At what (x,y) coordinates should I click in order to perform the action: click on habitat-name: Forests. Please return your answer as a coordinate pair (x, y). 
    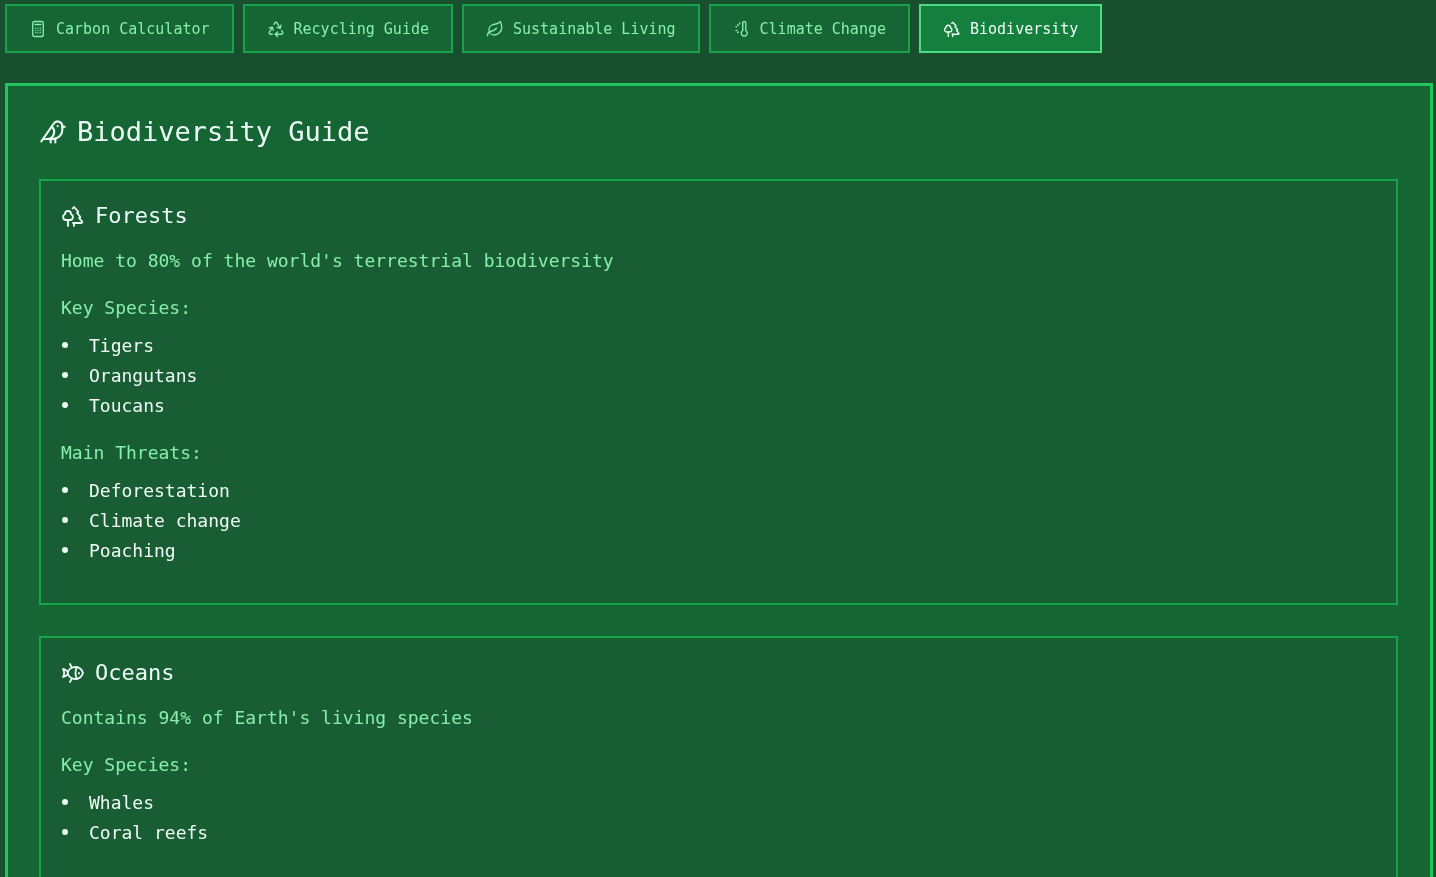
    Looking at the image, I should click on (141, 215).